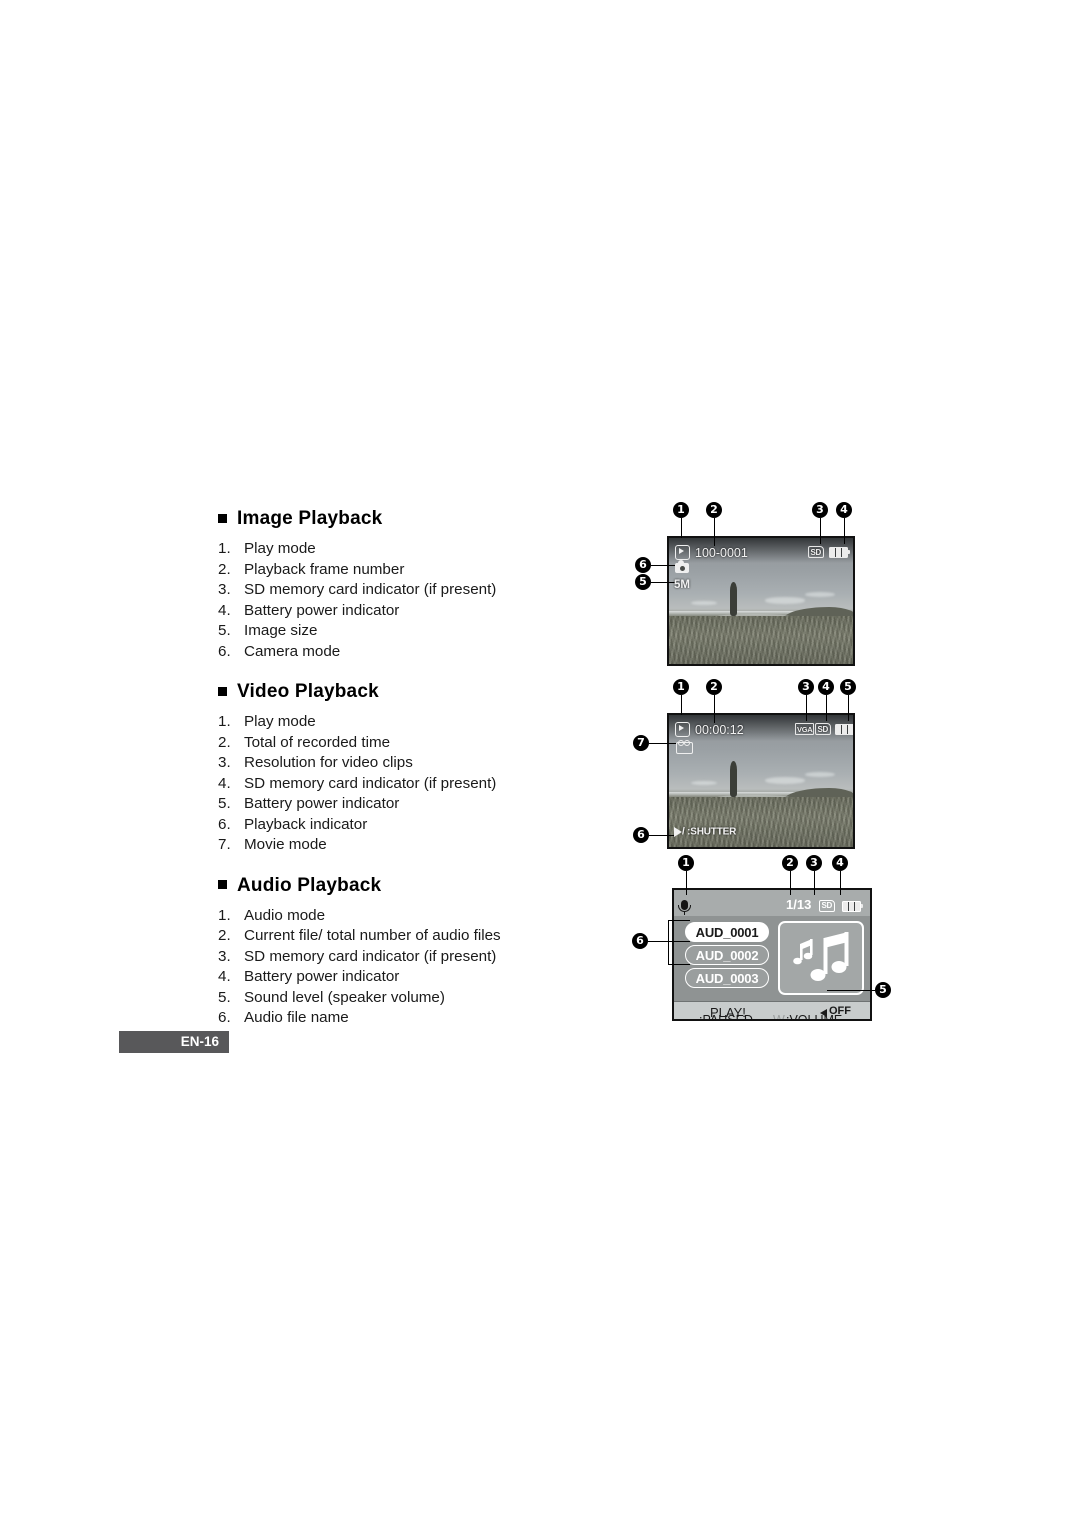 The image size is (1080, 1528). I want to click on play-mode-icon, so click(682, 552).